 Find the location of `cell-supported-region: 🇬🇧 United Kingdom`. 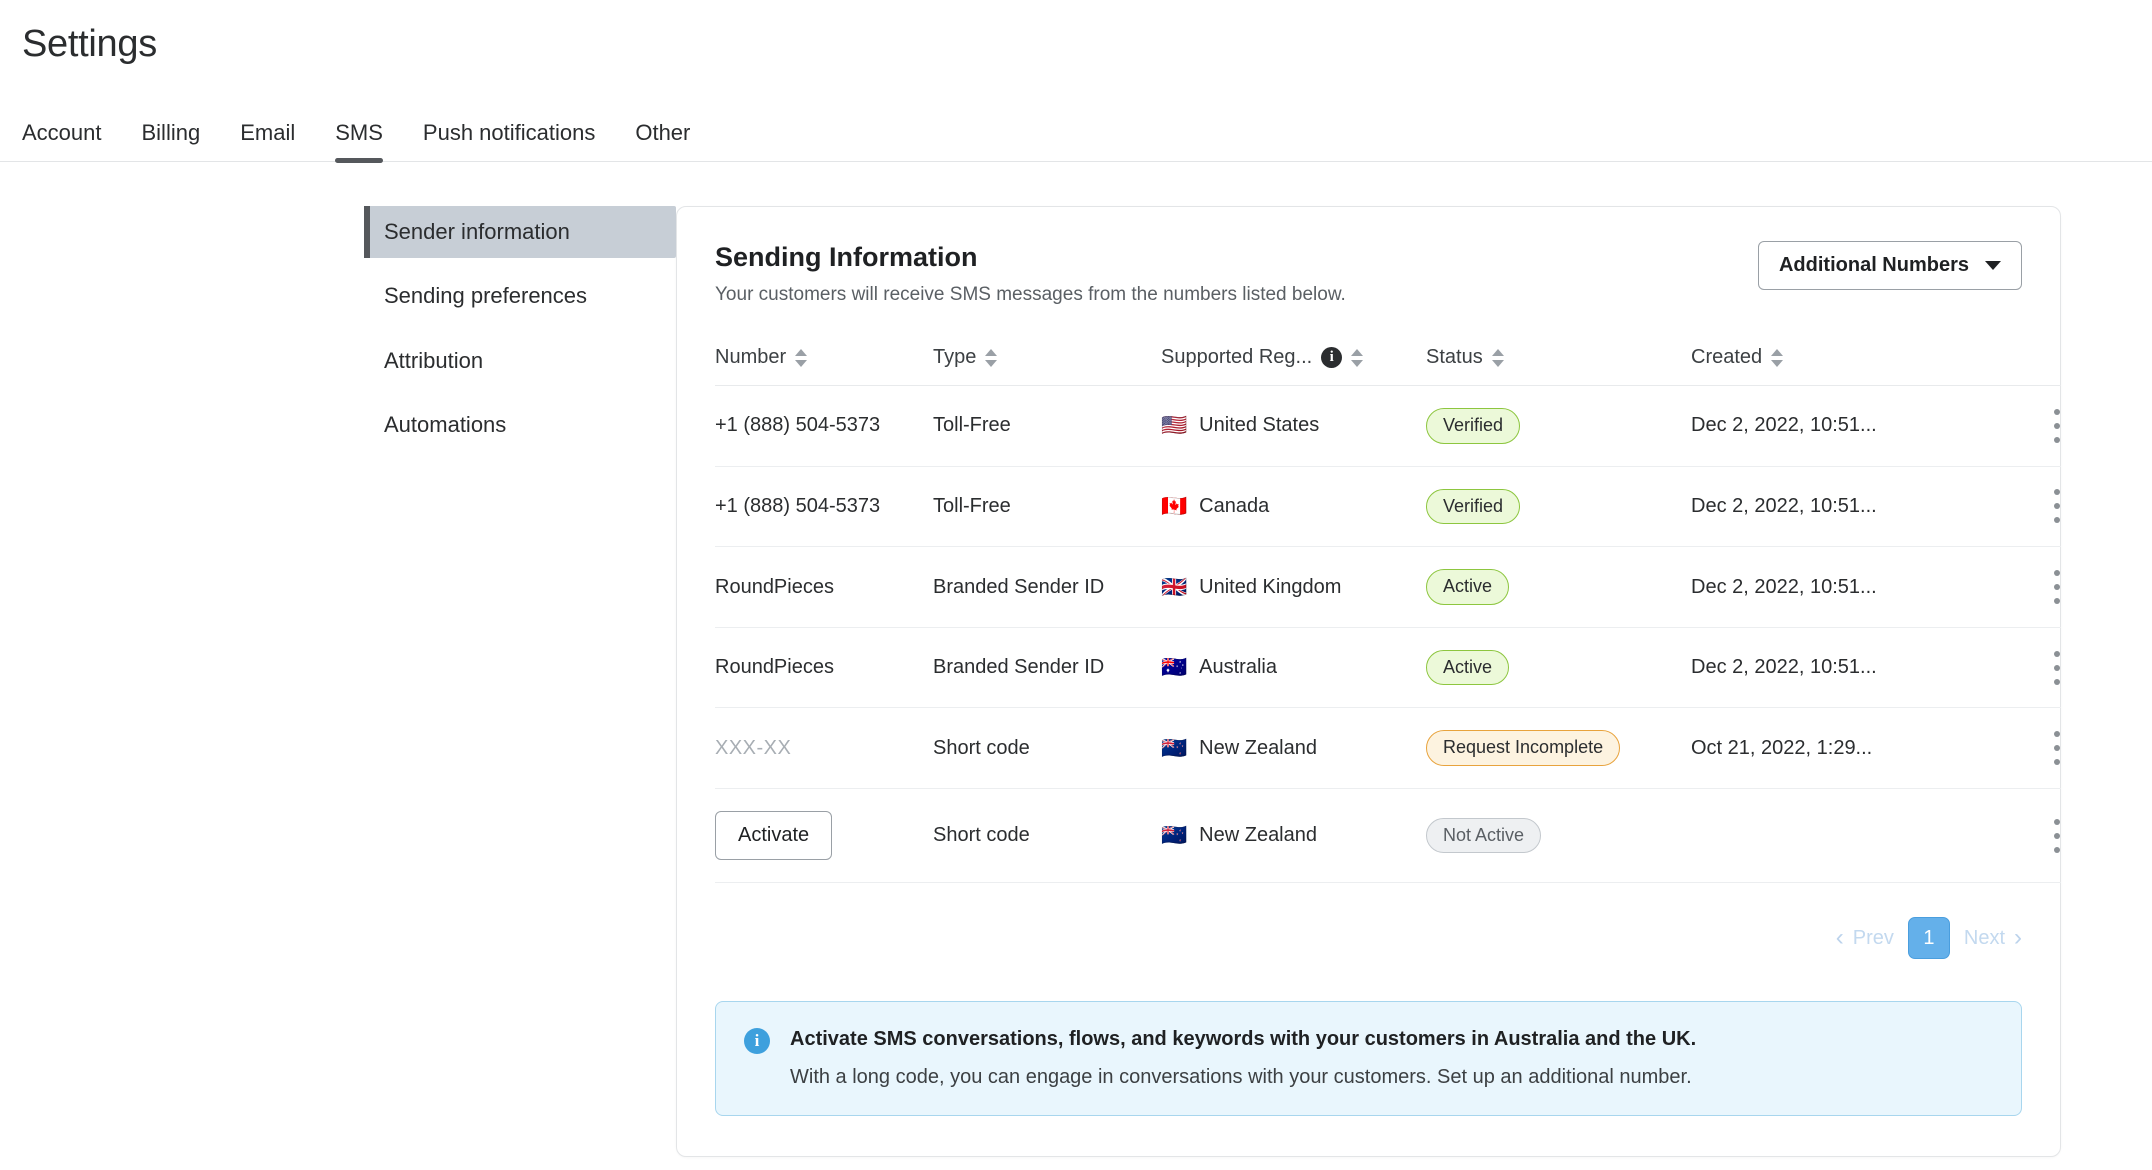

cell-supported-region: 🇬🇧 United Kingdom is located at coordinates (1293, 587).